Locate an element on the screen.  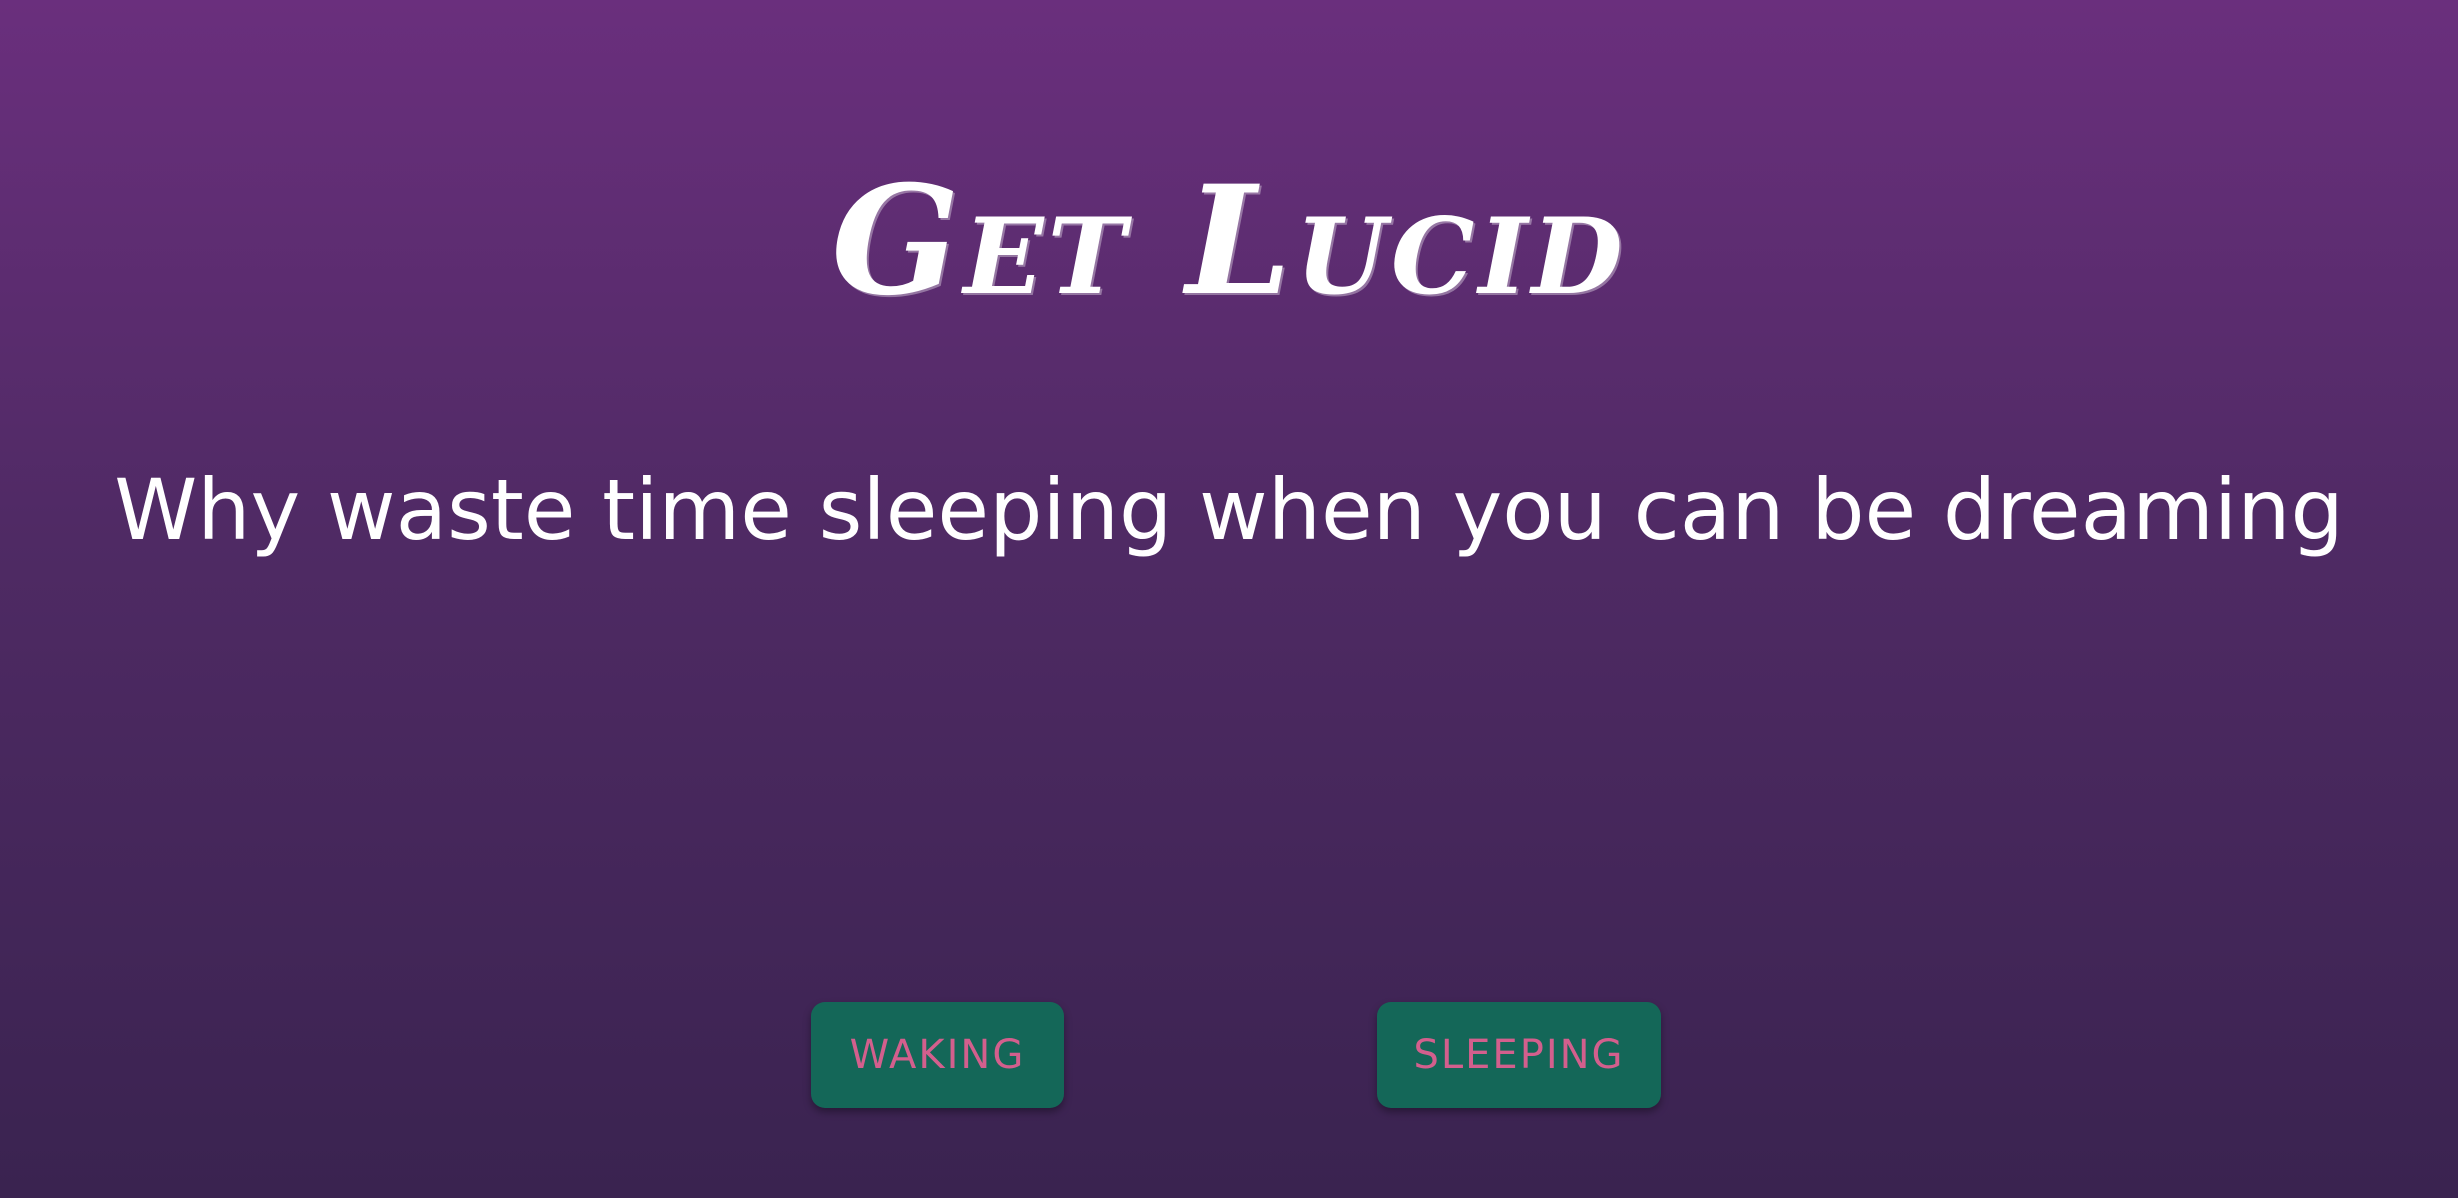
sleeping-button: SLEEPING is located at coordinates (1519, 1055).